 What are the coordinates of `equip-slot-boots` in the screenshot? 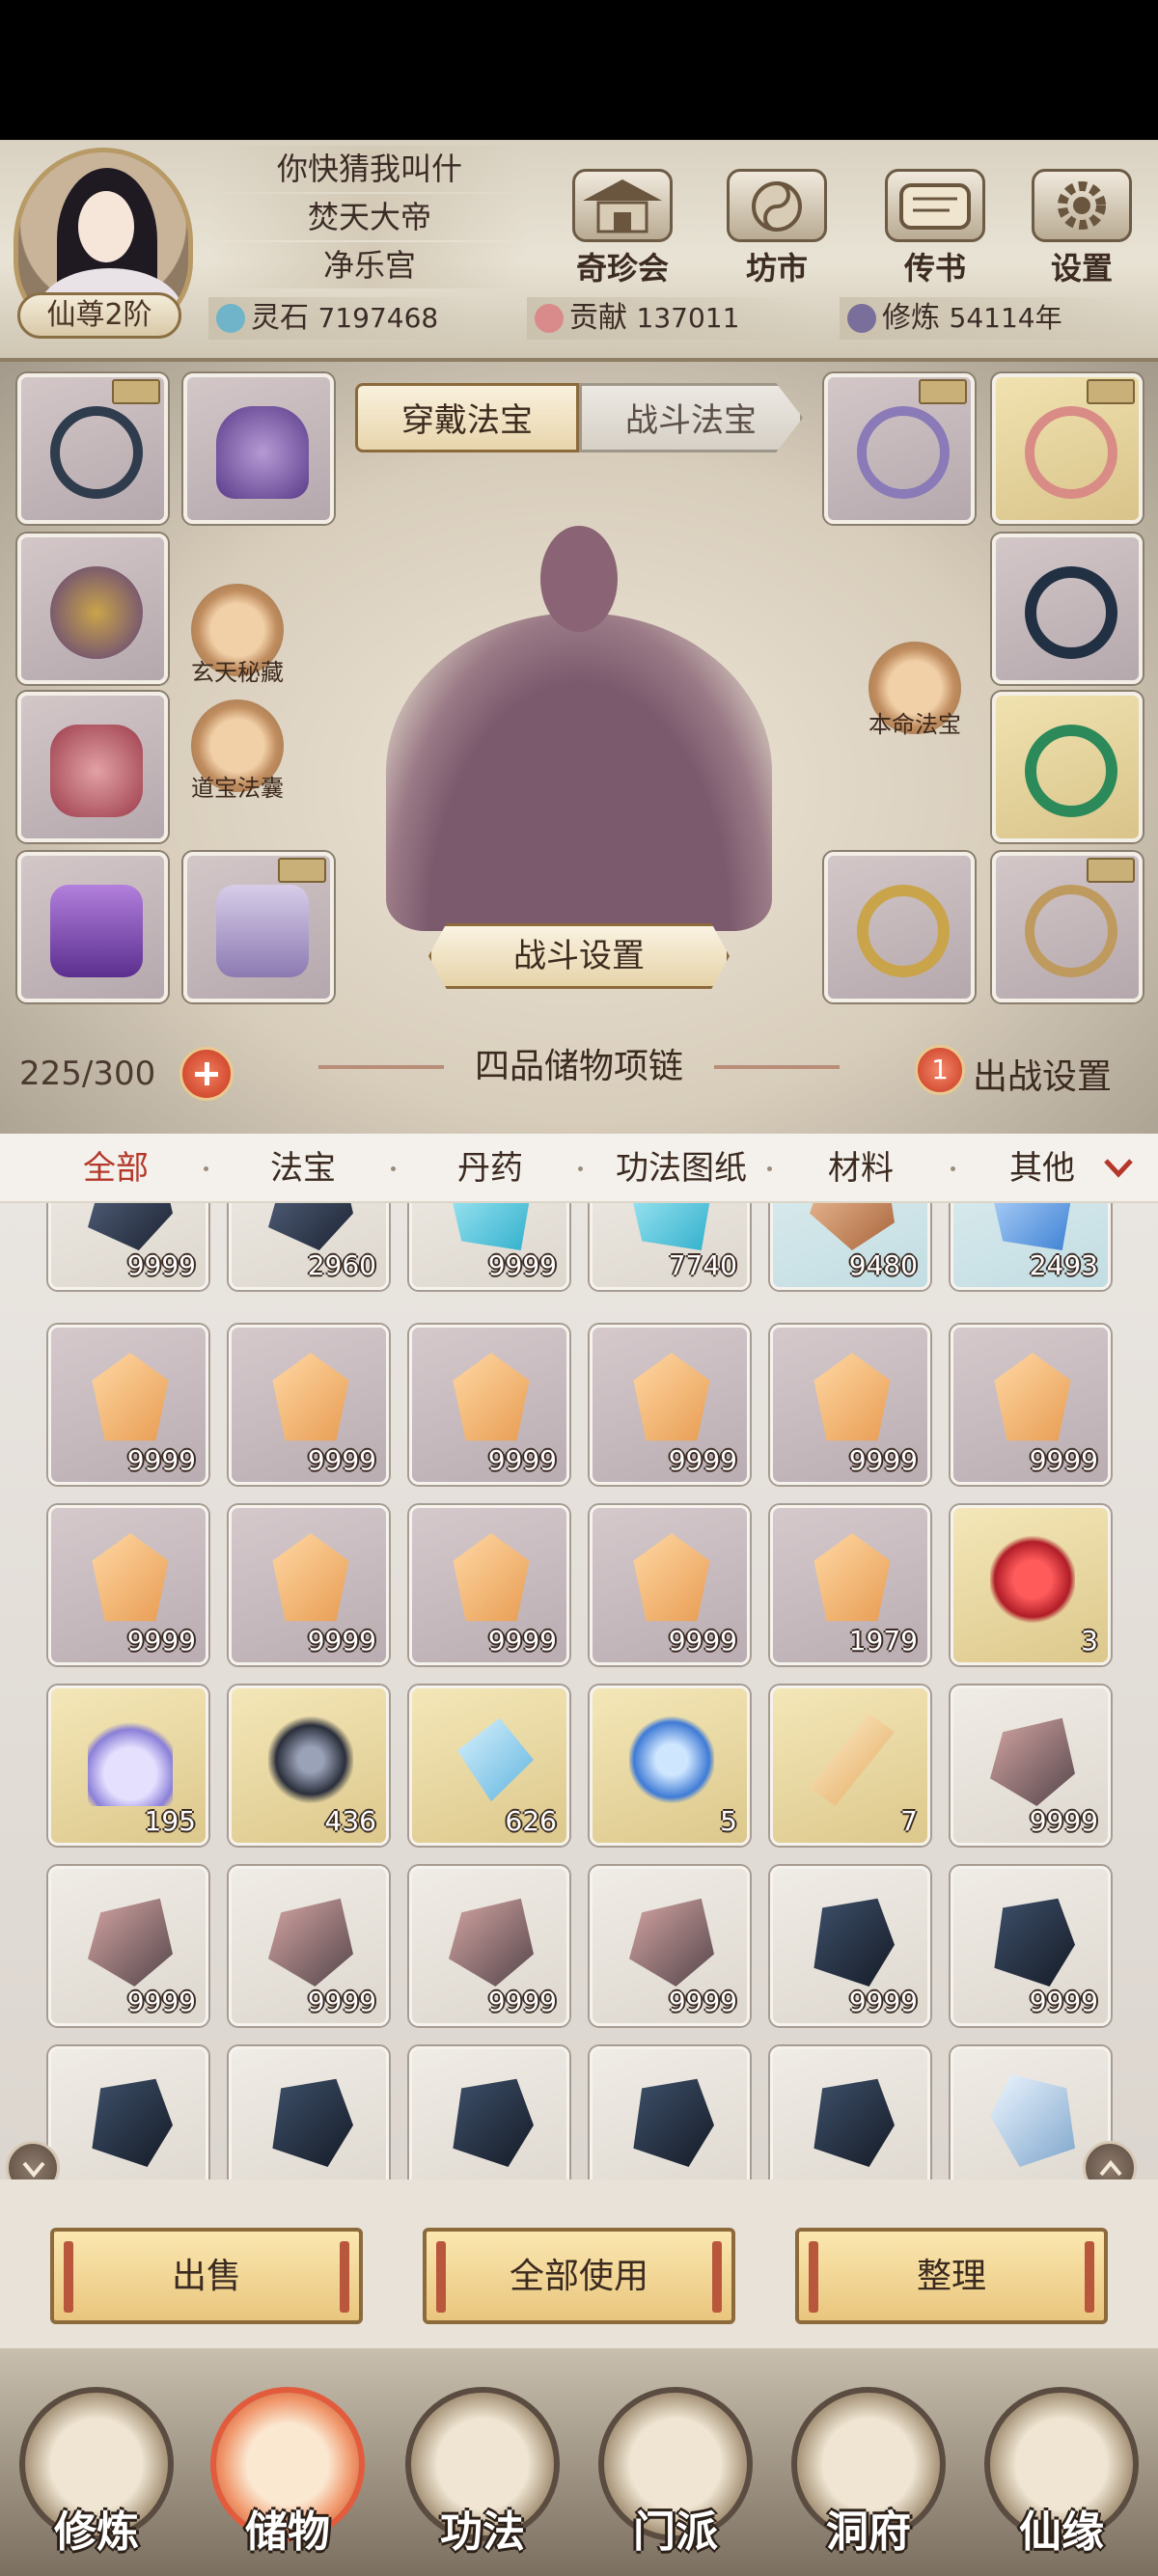 It's located at (258, 927).